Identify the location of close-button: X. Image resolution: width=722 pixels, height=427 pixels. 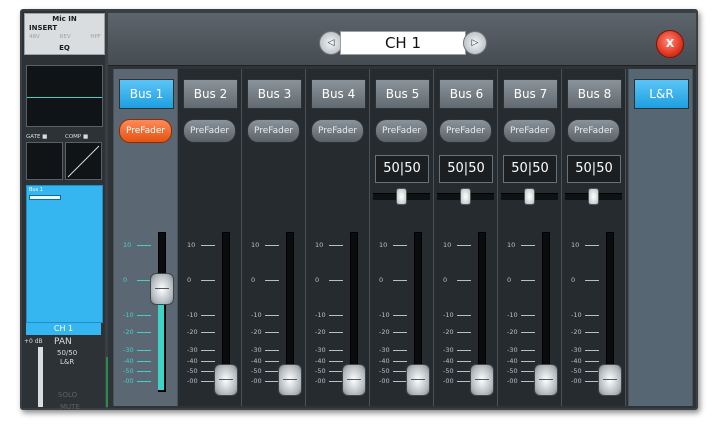
(670, 44).